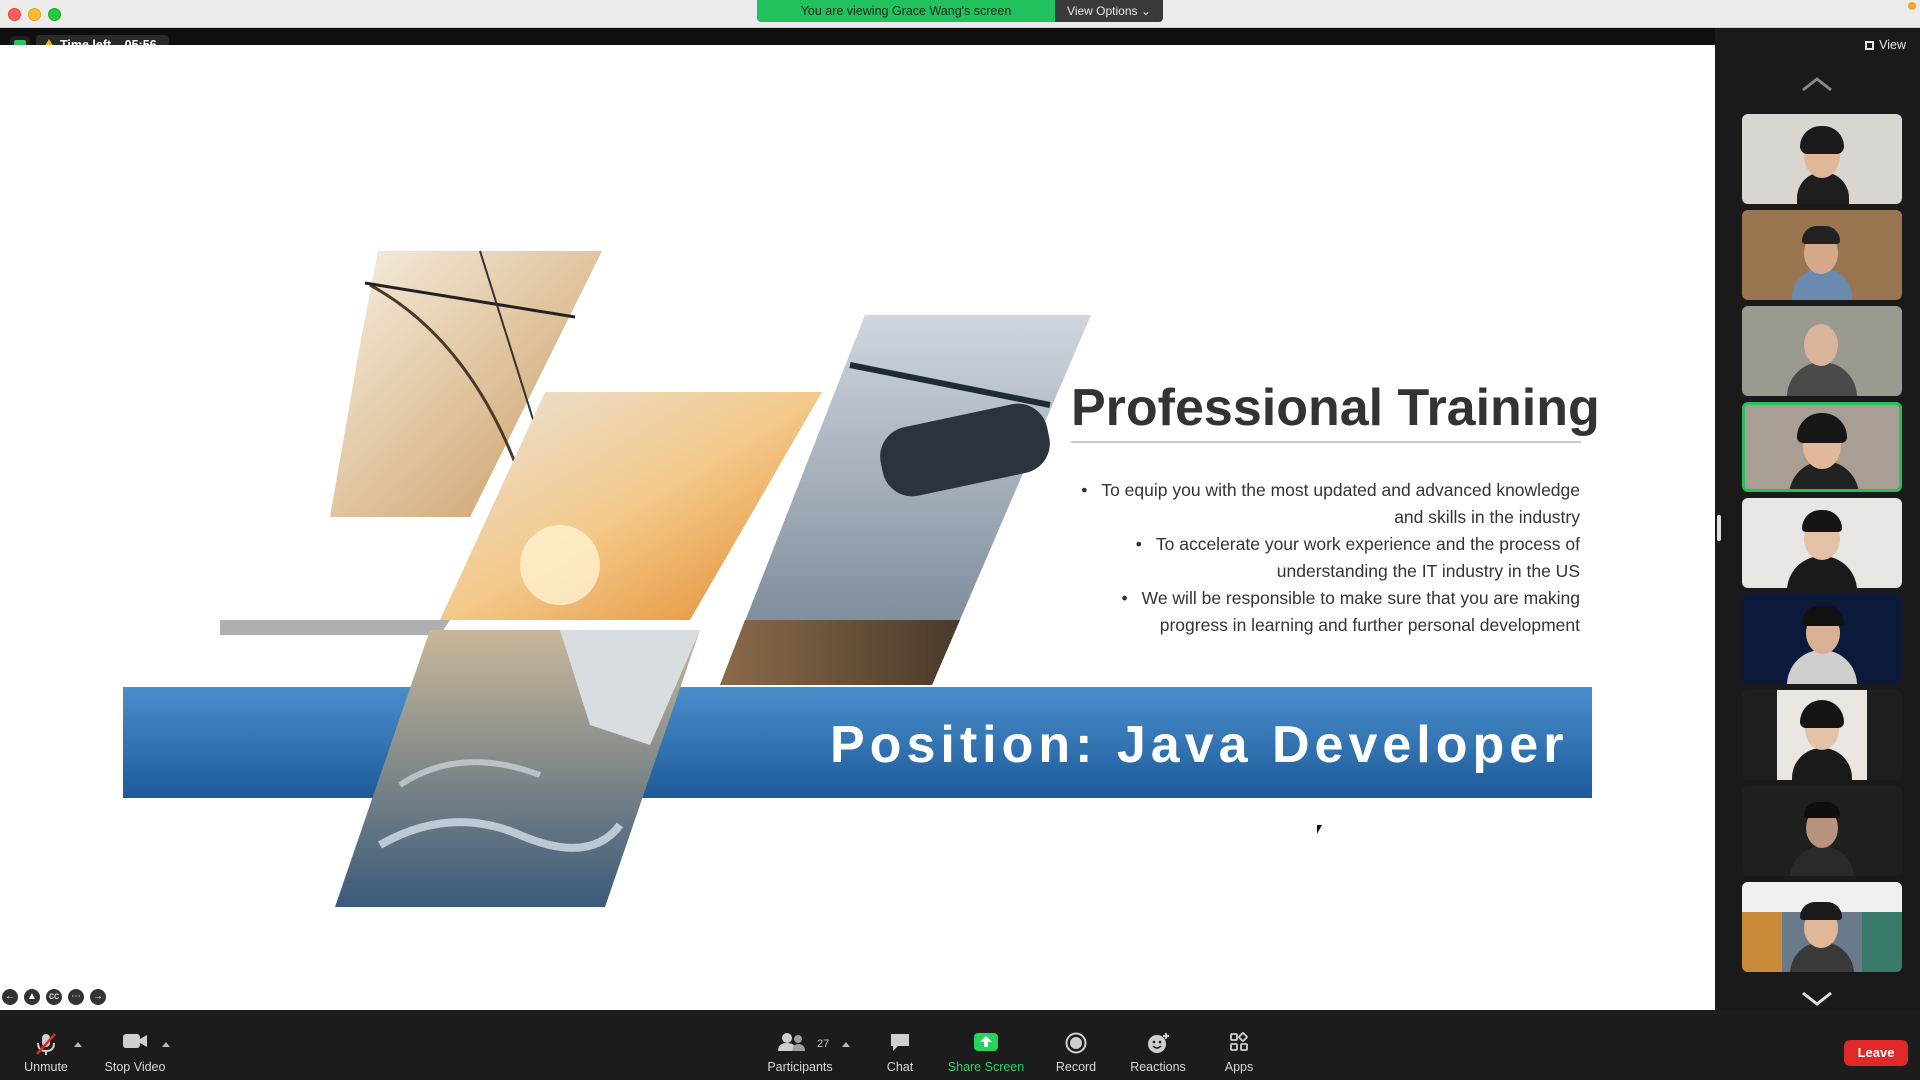 This screenshot has width=1920, height=1080. I want to click on view-options-button: View Options ⌄, so click(1109, 11).